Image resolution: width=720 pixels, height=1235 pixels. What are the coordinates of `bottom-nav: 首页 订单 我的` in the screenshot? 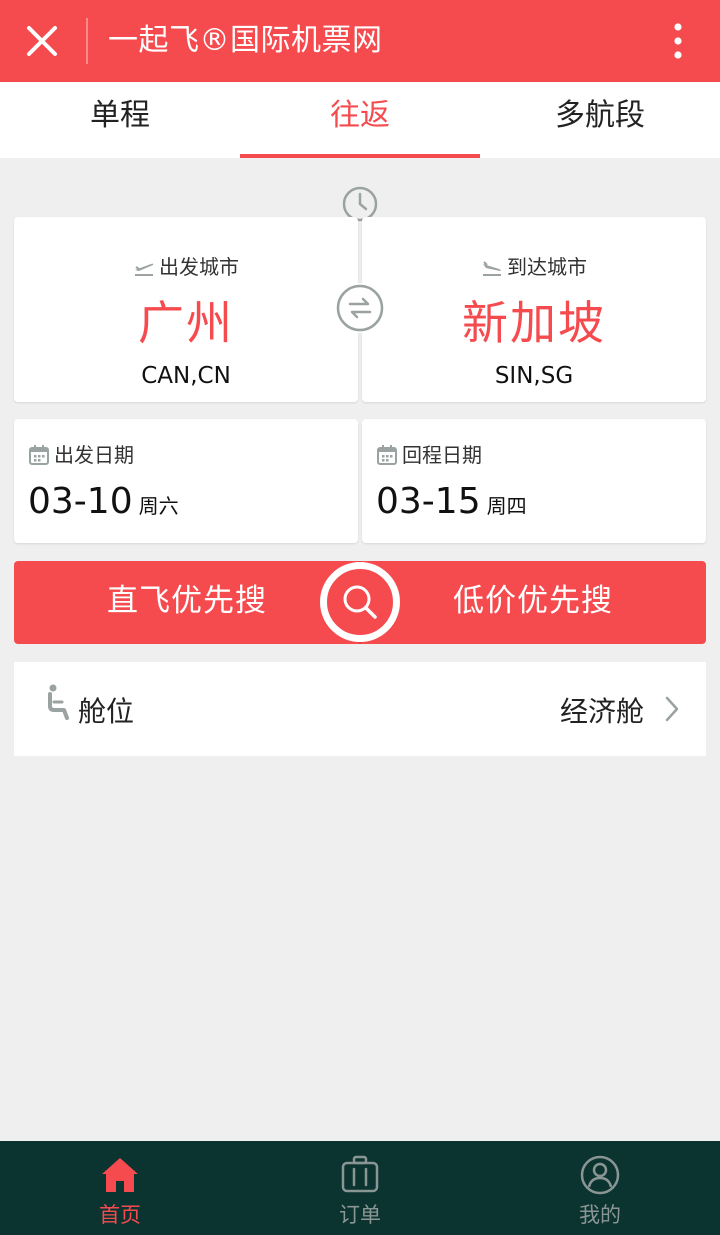 It's located at (360, 1188).